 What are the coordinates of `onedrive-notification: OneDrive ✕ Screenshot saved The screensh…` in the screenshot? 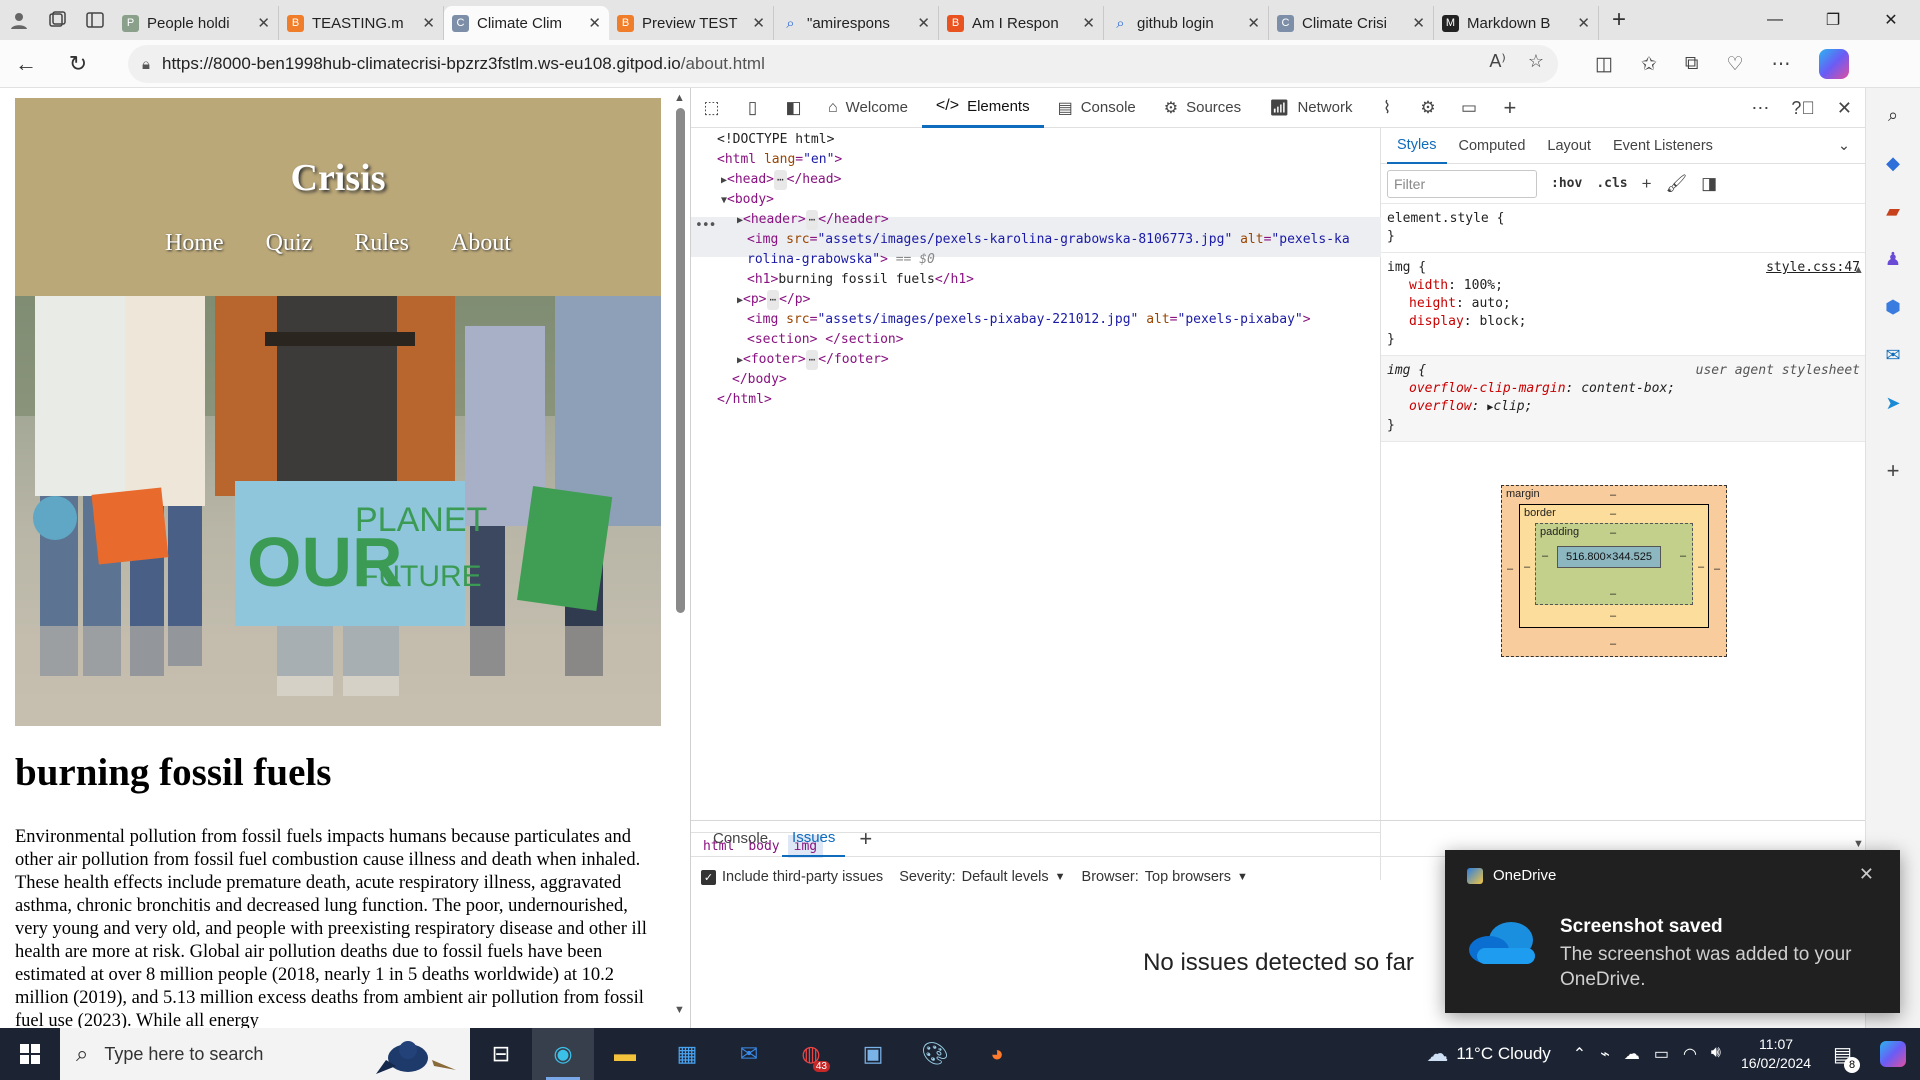 It's located at (1672, 931).